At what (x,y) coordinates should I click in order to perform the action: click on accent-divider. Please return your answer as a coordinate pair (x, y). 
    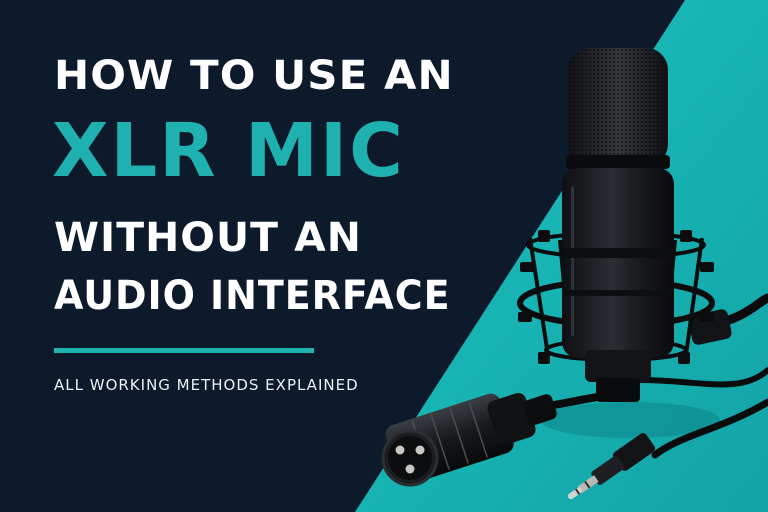
    Looking at the image, I should click on (184, 350).